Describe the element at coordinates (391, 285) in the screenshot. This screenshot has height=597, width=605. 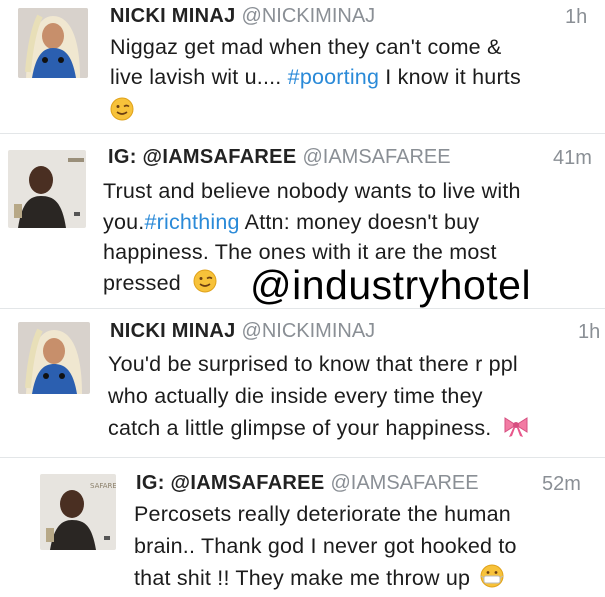
I see `watermark: @industryhotel` at that location.